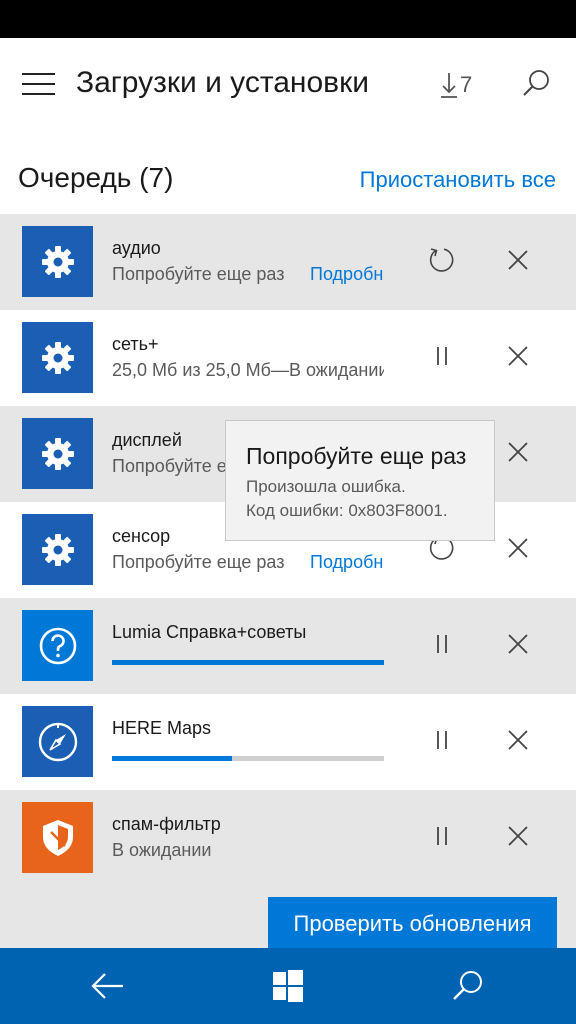 This screenshot has height=1024, width=576. What do you see at coordinates (136, 248) in the screenshot?
I see `item-name: аудио` at bounding box center [136, 248].